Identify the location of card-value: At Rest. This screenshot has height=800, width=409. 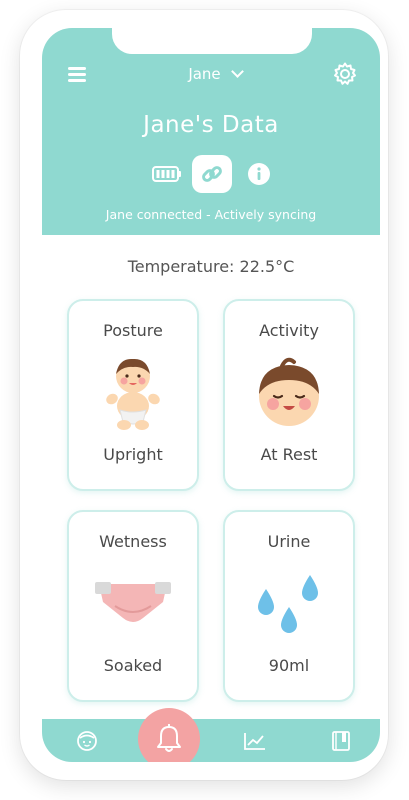
(289, 454).